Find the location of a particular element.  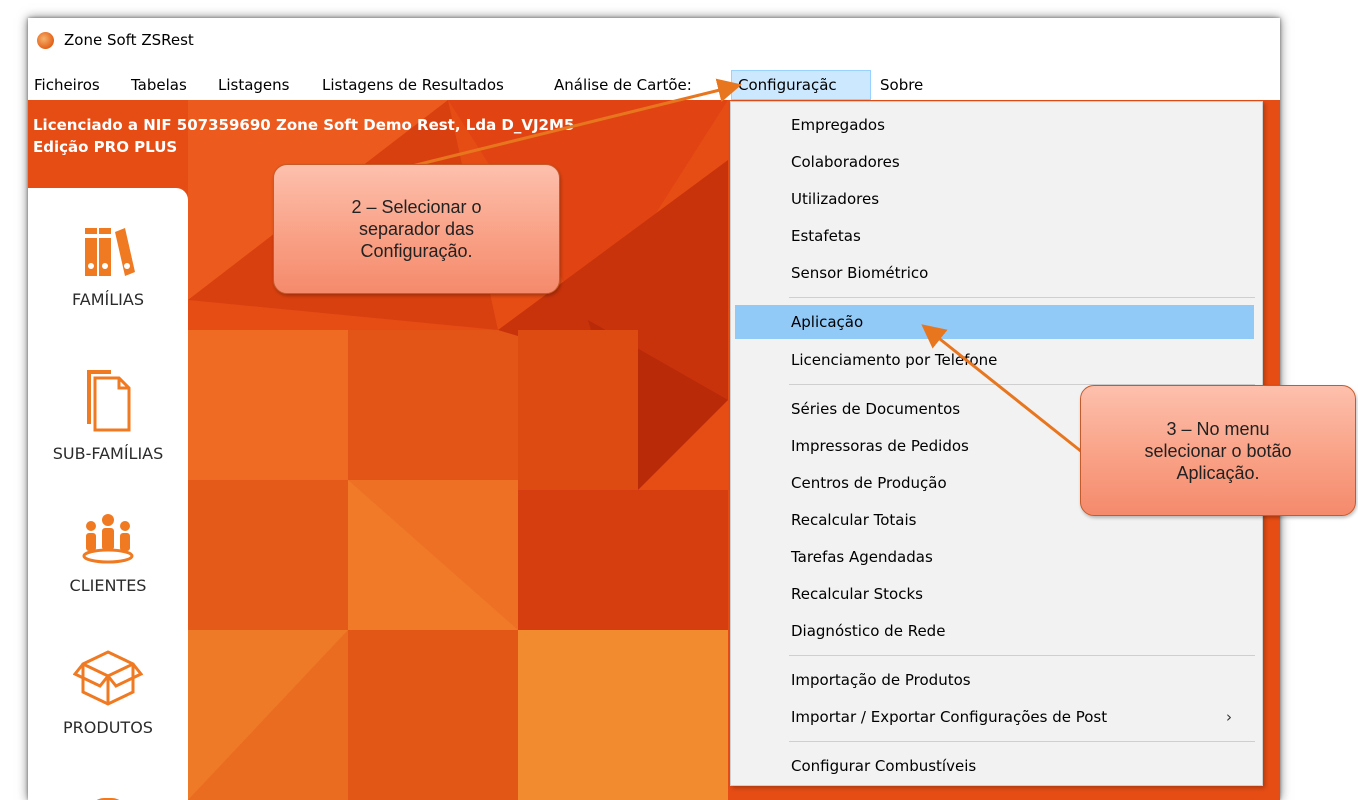

binders-icon is located at coordinates (110, 252).